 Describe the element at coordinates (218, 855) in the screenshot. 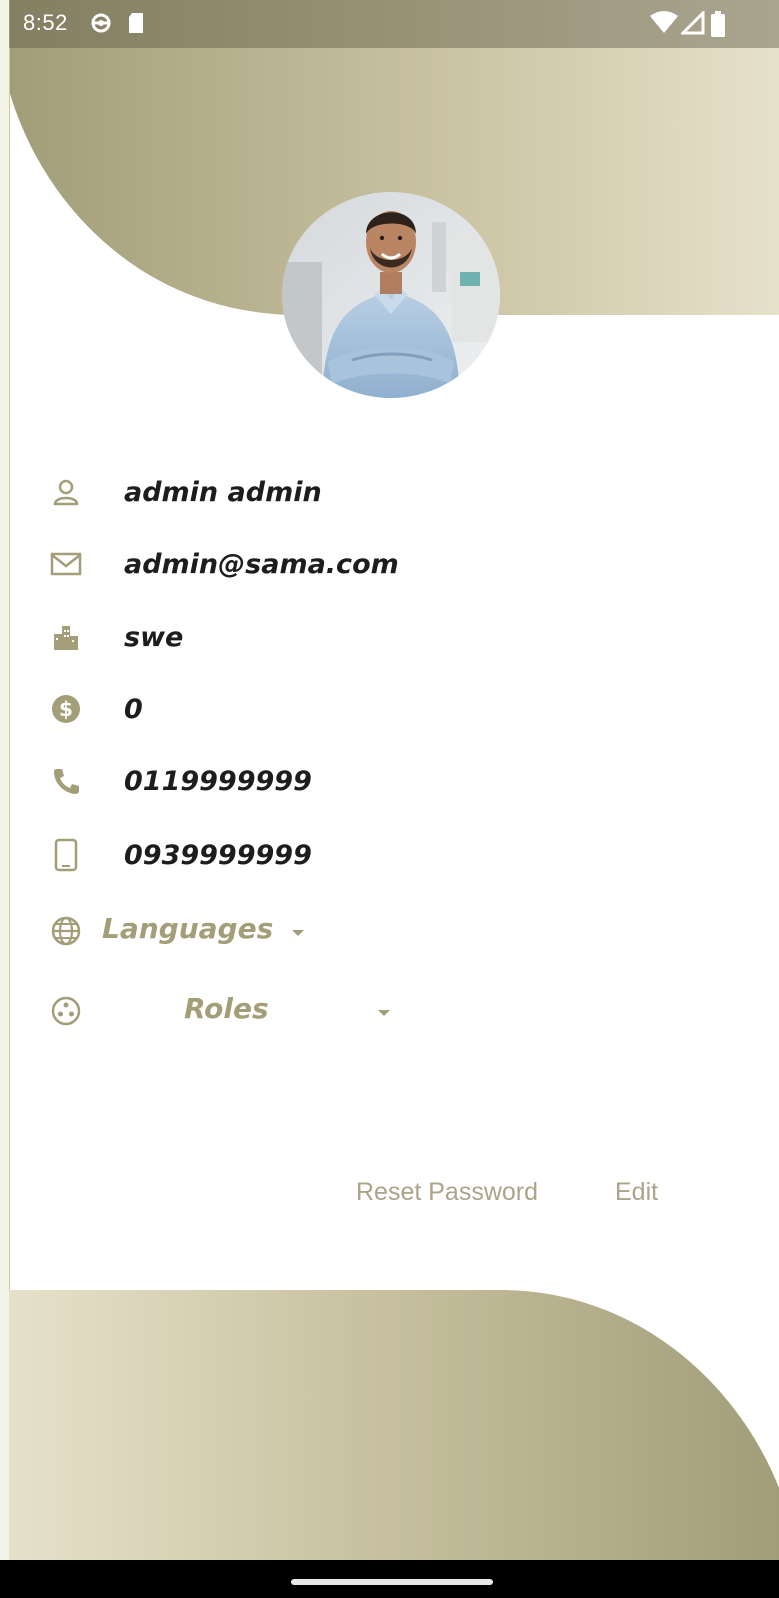

I see `user-mobile: 0939999999` at that location.